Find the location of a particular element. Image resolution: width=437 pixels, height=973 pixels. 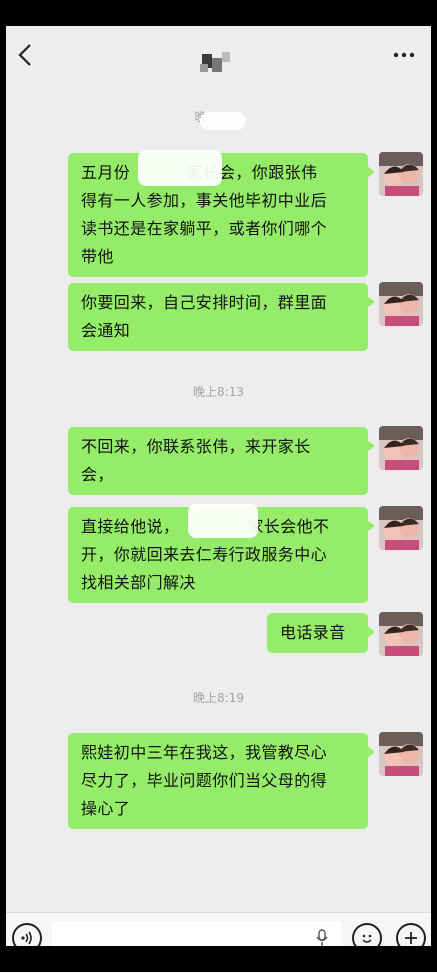

more-horizontal-icon is located at coordinates (404, 55).